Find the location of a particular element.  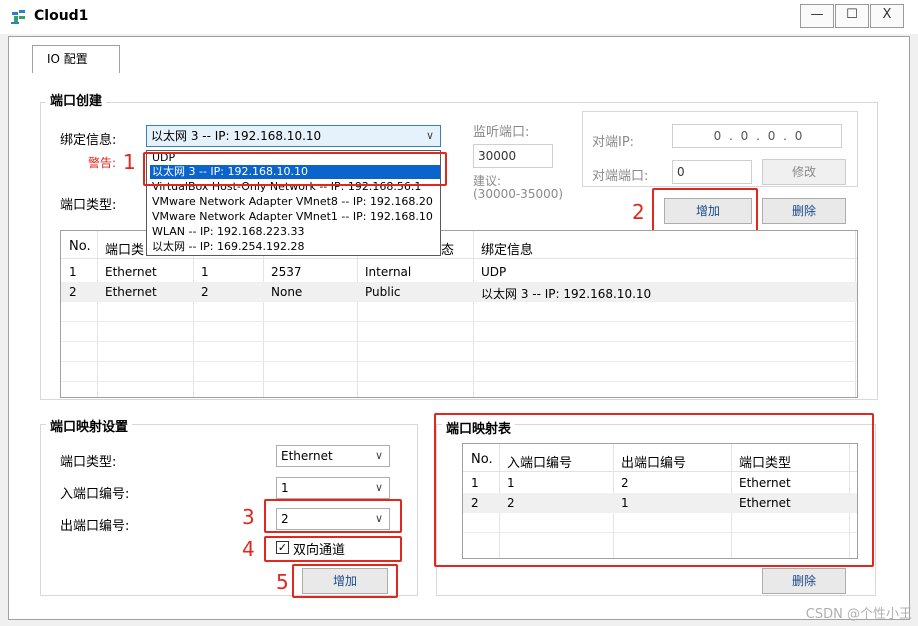

binding-select: 以太网 3 -- IP: 192.168.10.10 ∨ is located at coordinates (293, 136).